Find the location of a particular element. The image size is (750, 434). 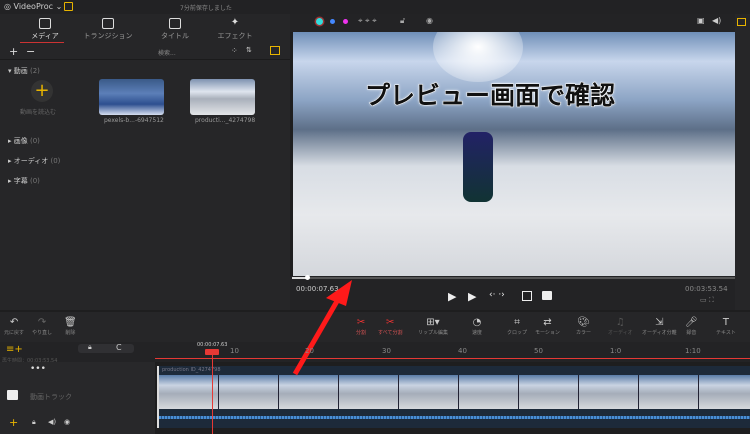

ruler-label: 40 is located at coordinates (462, 351).